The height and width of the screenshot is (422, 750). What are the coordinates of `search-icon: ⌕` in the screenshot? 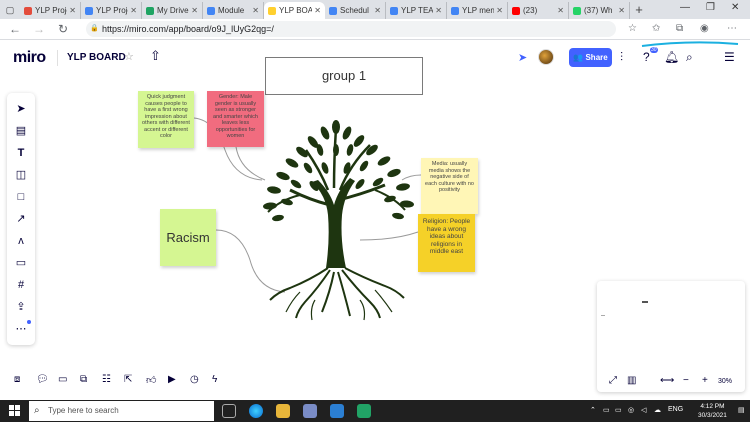 It's located at (37, 410).